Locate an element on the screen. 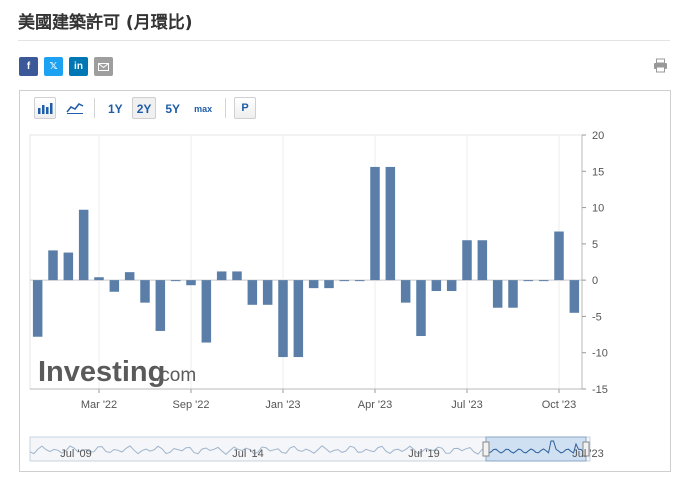  y-tick-label: -15 is located at coordinates (600, 390).